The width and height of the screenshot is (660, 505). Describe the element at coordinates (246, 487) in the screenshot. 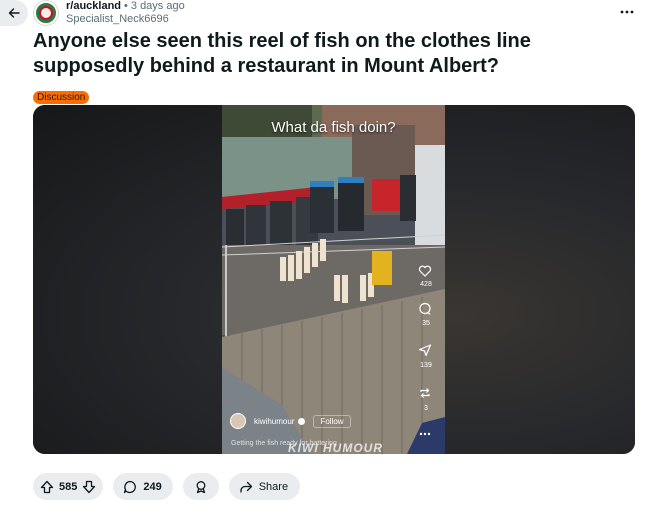

I see `share-icon` at that location.